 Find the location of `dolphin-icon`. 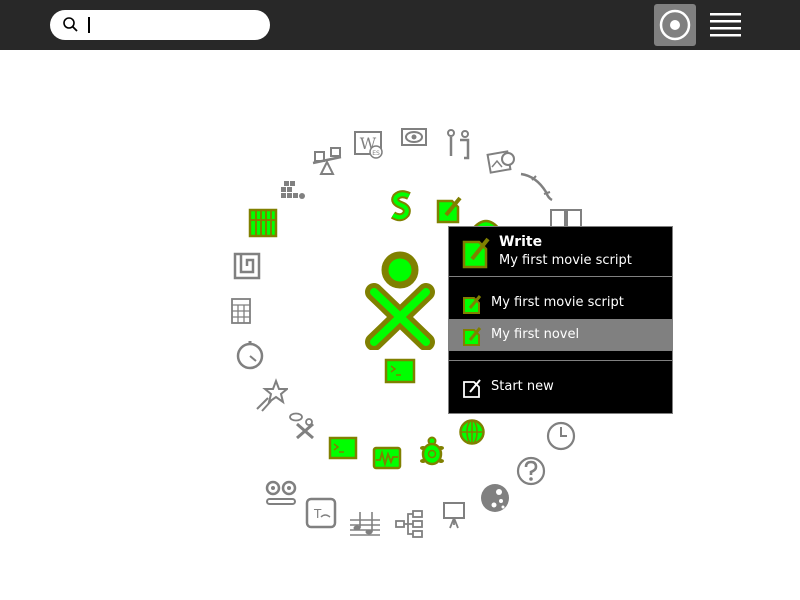

dolphin-icon is located at coordinates (536, 187).